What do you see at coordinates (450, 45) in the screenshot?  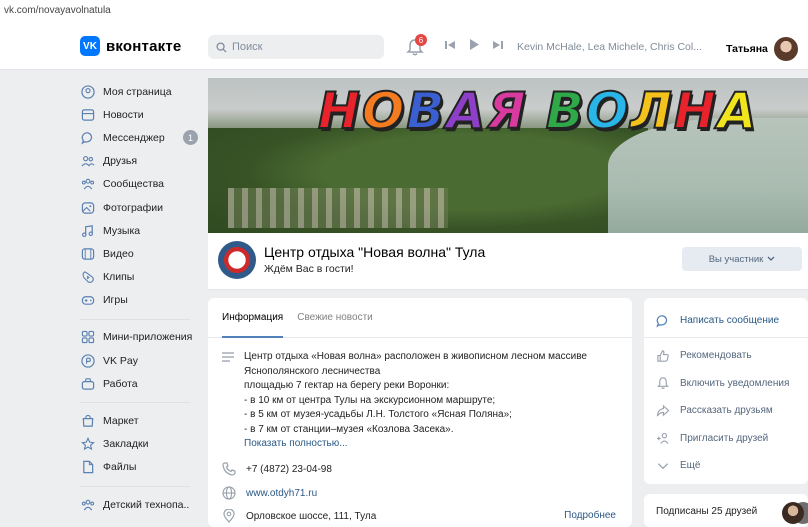 I see `previous-track-icon` at bounding box center [450, 45].